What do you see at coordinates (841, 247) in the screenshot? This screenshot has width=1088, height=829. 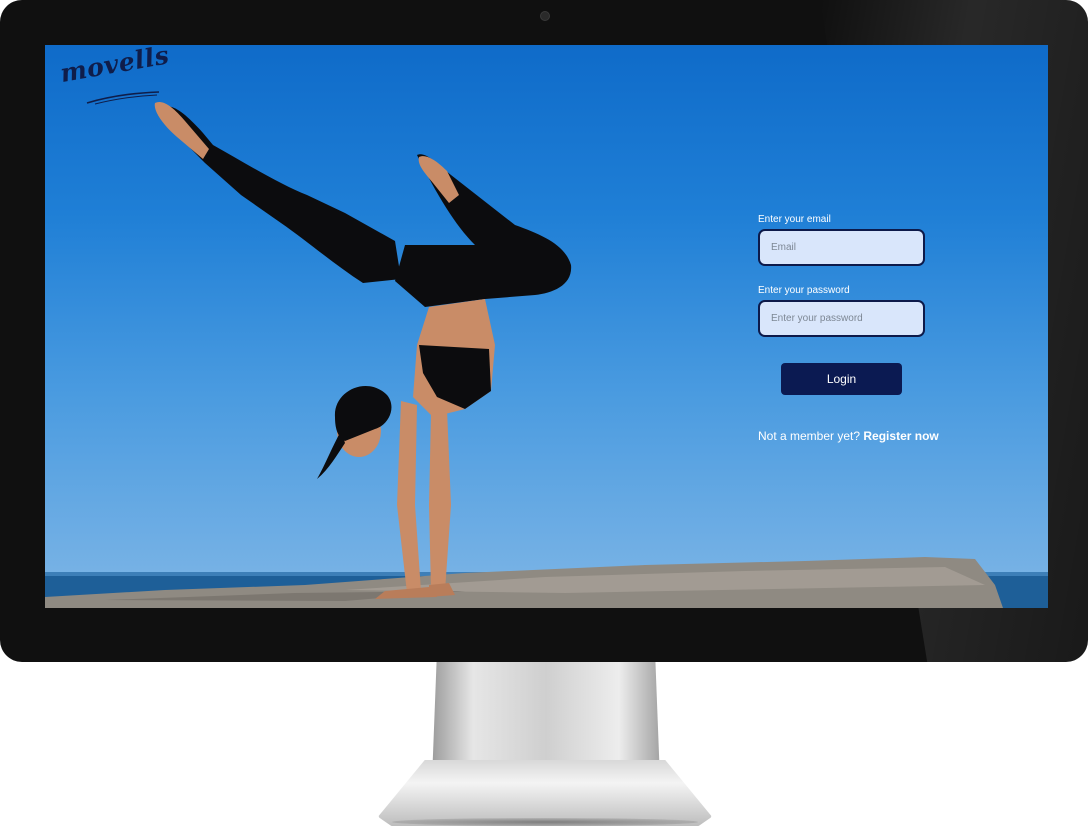 I see `email-field` at bounding box center [841, 247].